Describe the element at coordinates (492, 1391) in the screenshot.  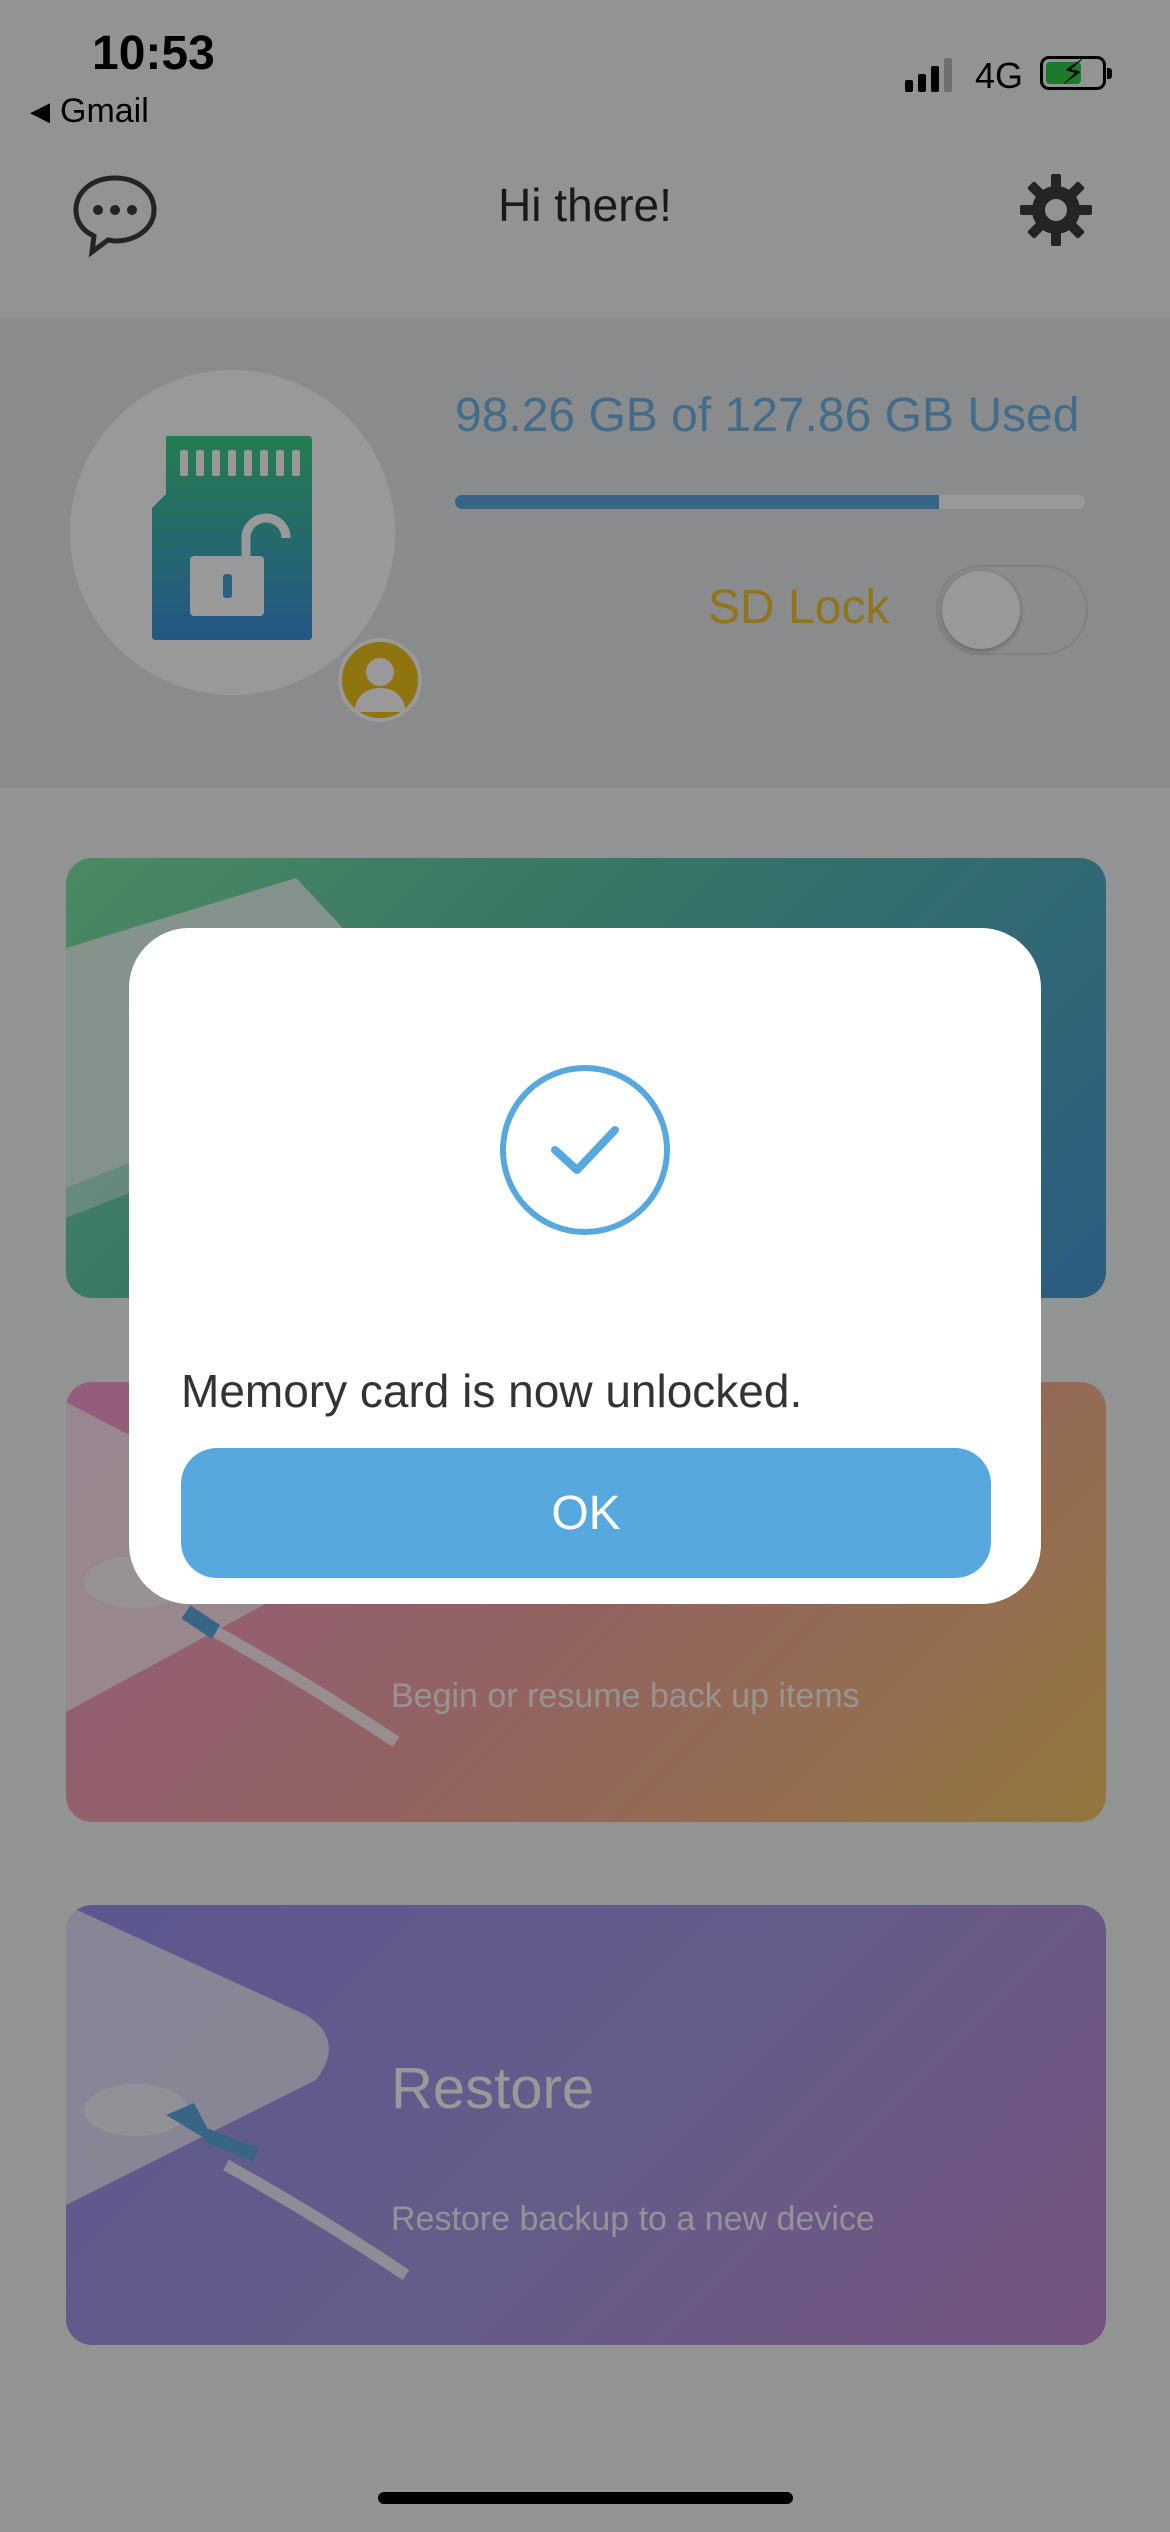
I see `dialog-message: Memory card is now unlocked.` at that location.